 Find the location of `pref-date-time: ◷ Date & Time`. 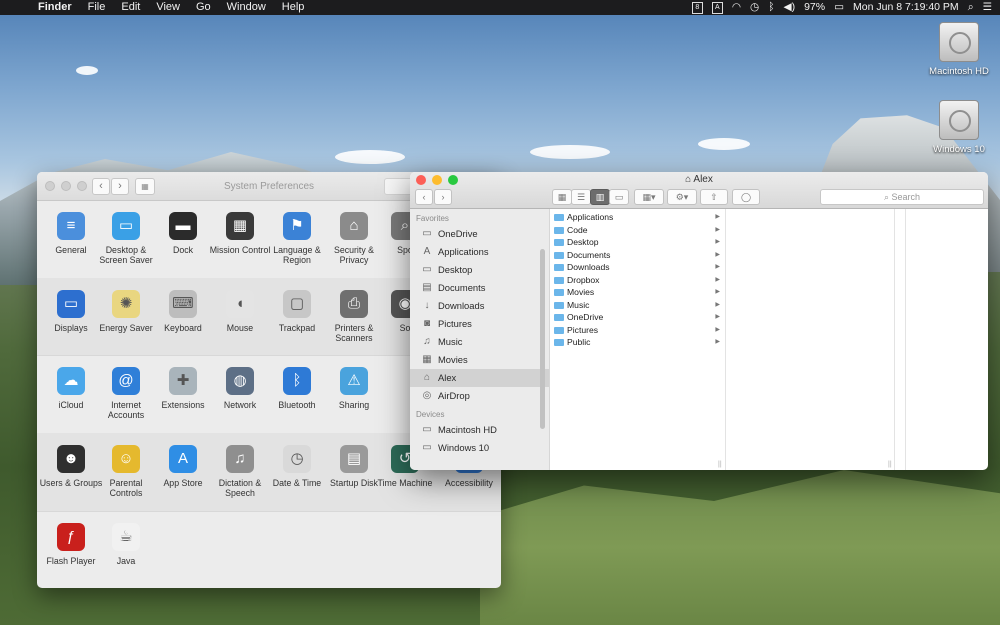

pref-date-time: ◷ Date & Time is located at coordinates (297, 466).